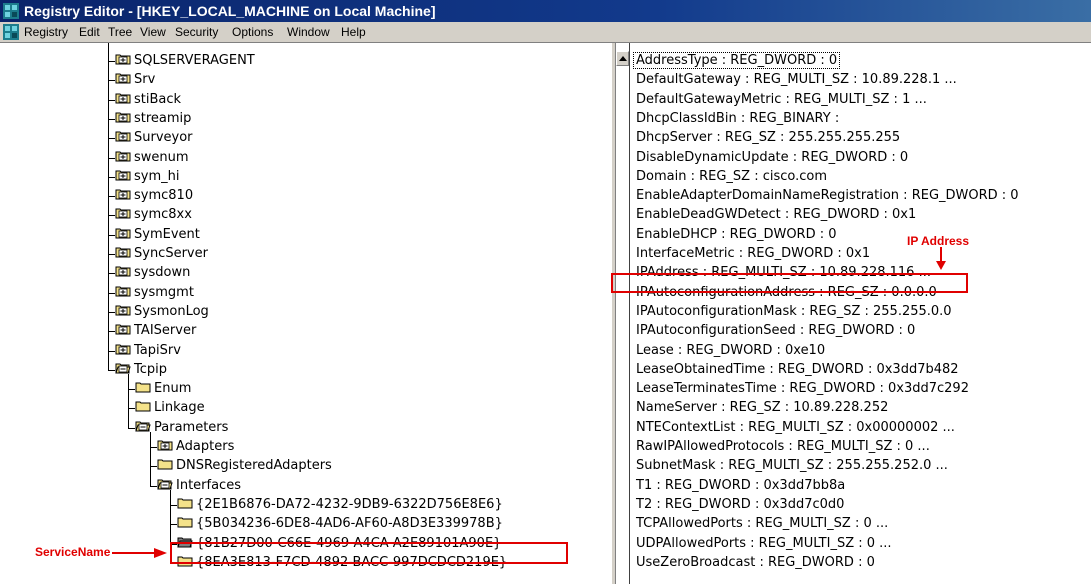 This screenshot has width=1091, height=584. Describe the element at coordinates (340, 504) in the screenshot. I see `tree-item: {2E1B6876-DA72-4232-9DB9-6322D756E8E6}` at that location.